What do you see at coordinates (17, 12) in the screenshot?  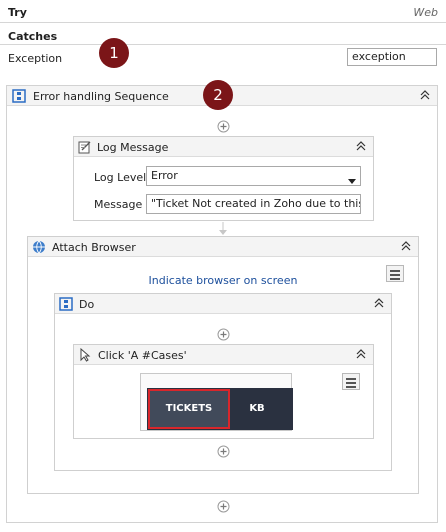 I see `try-label: Try` at bounding box center [17, 12].